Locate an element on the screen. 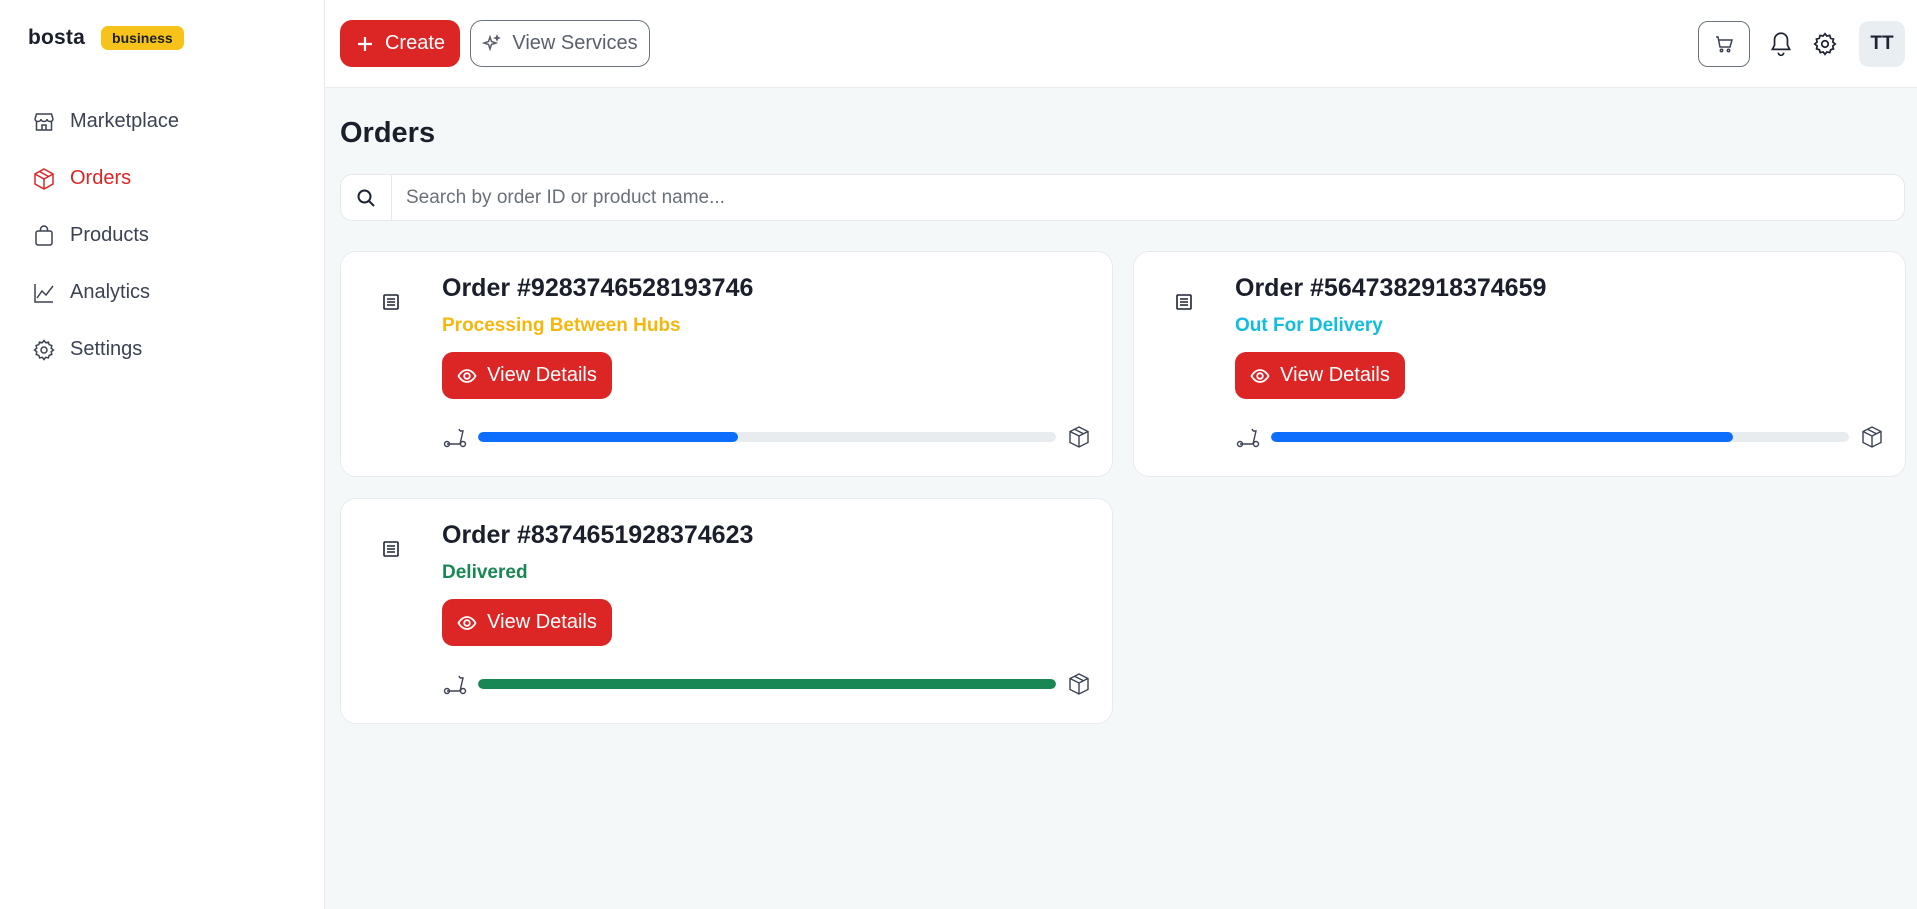 This screenshot has width=1917, height=909. order-status: Processing Between Hubs is located at coordinates (561, 325).